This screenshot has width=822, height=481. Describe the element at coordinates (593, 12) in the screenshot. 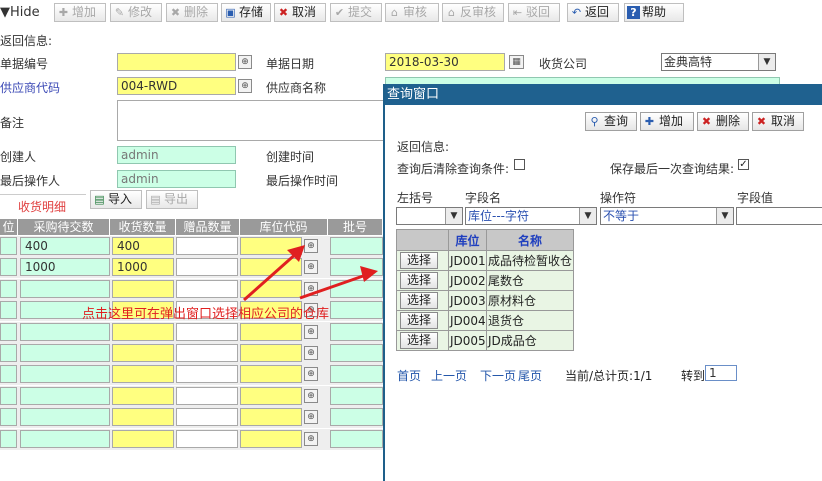

I see `back-button: ↶ 返回` at that location.